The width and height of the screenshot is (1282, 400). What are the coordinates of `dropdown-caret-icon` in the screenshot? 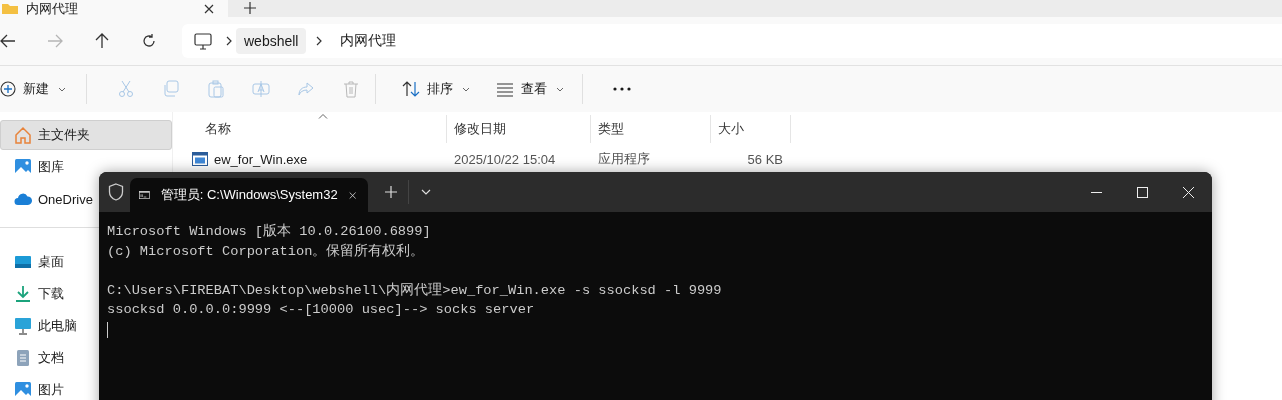 It's located at (426, 192).